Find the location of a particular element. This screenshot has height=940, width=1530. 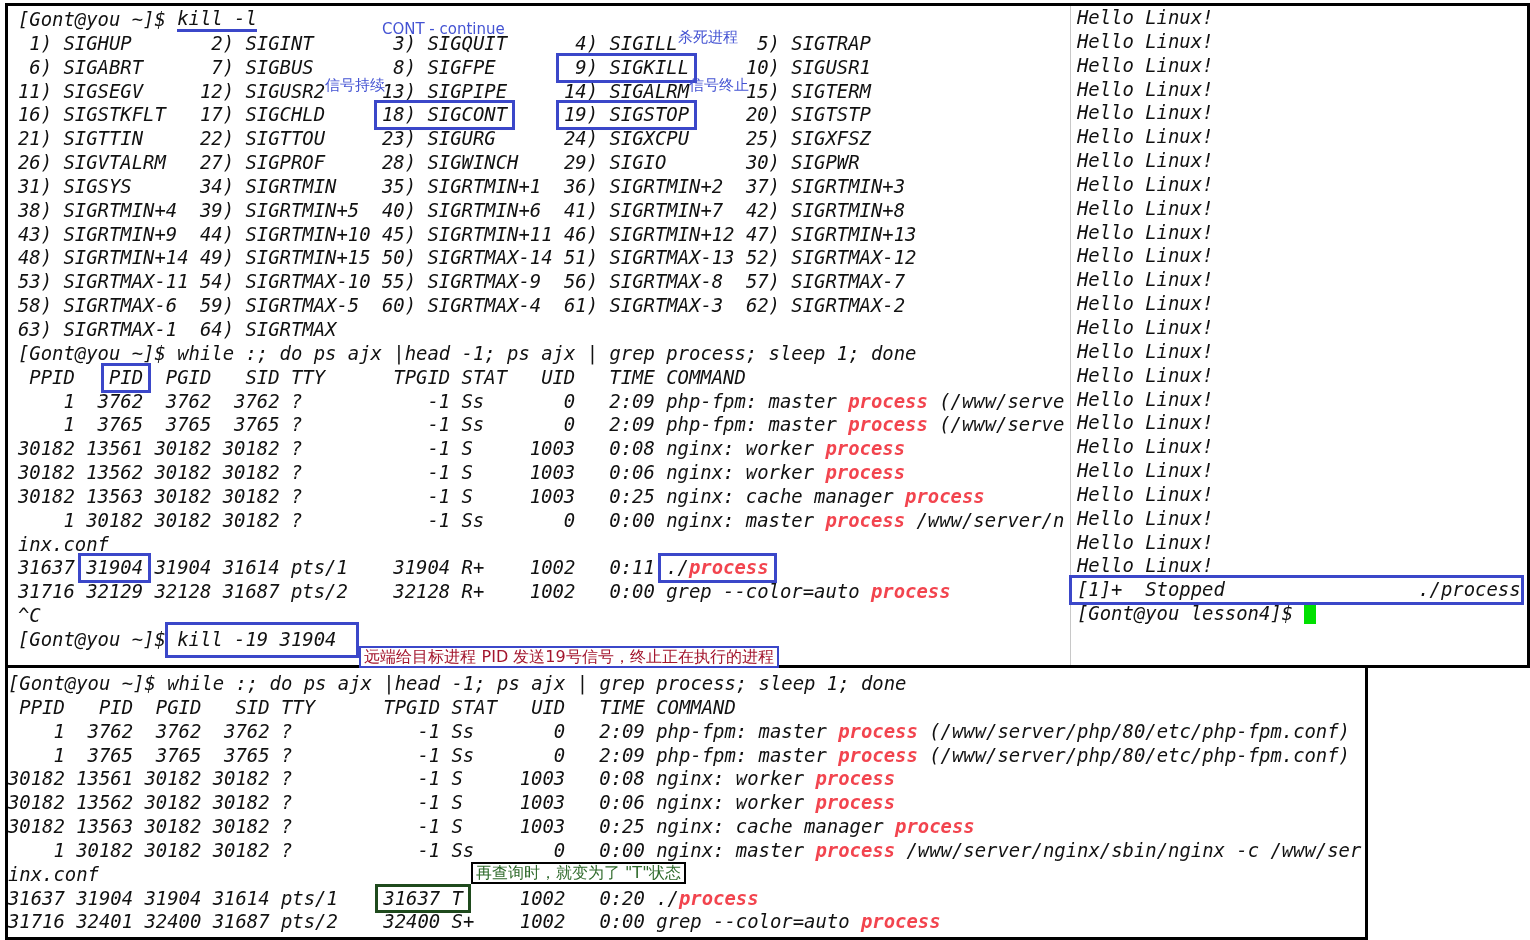

signal-entry: 42) SIGRTMIN+8 is located at coordinates (825, 210).